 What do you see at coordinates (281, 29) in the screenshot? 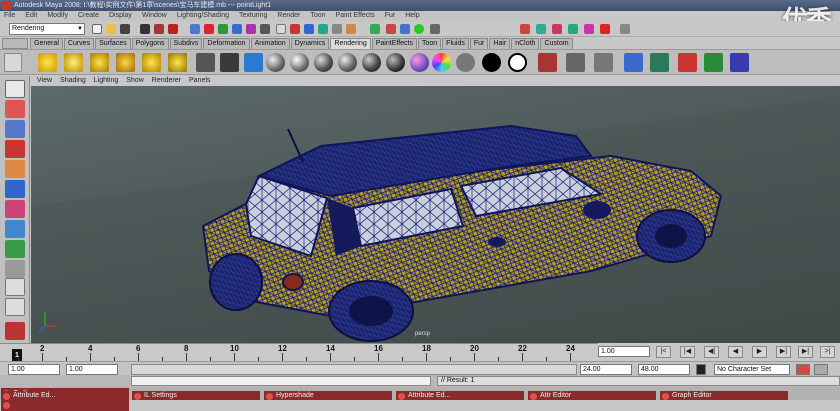
I see `select-rendering-icon` at bounding box center [281, 29].